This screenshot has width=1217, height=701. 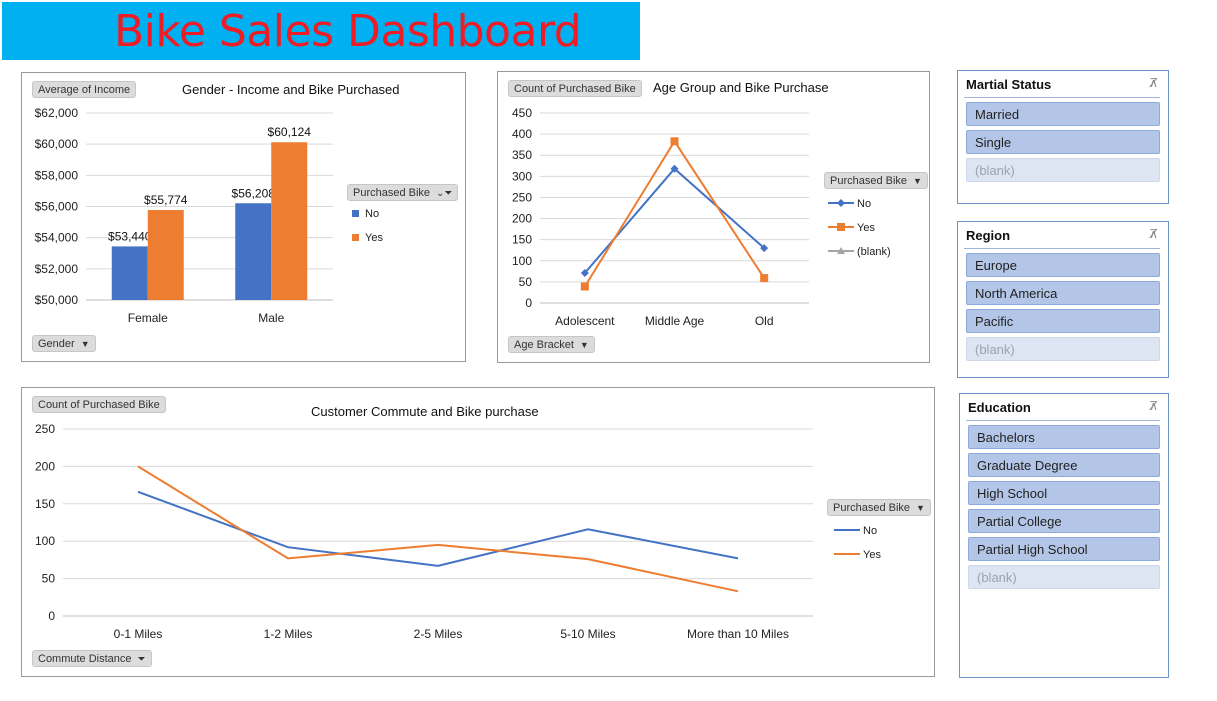 What do you see at coordinates (57, 300) in the screenshot?
I see `y-tick-label: $50,000` at bounding box center [57, 300].